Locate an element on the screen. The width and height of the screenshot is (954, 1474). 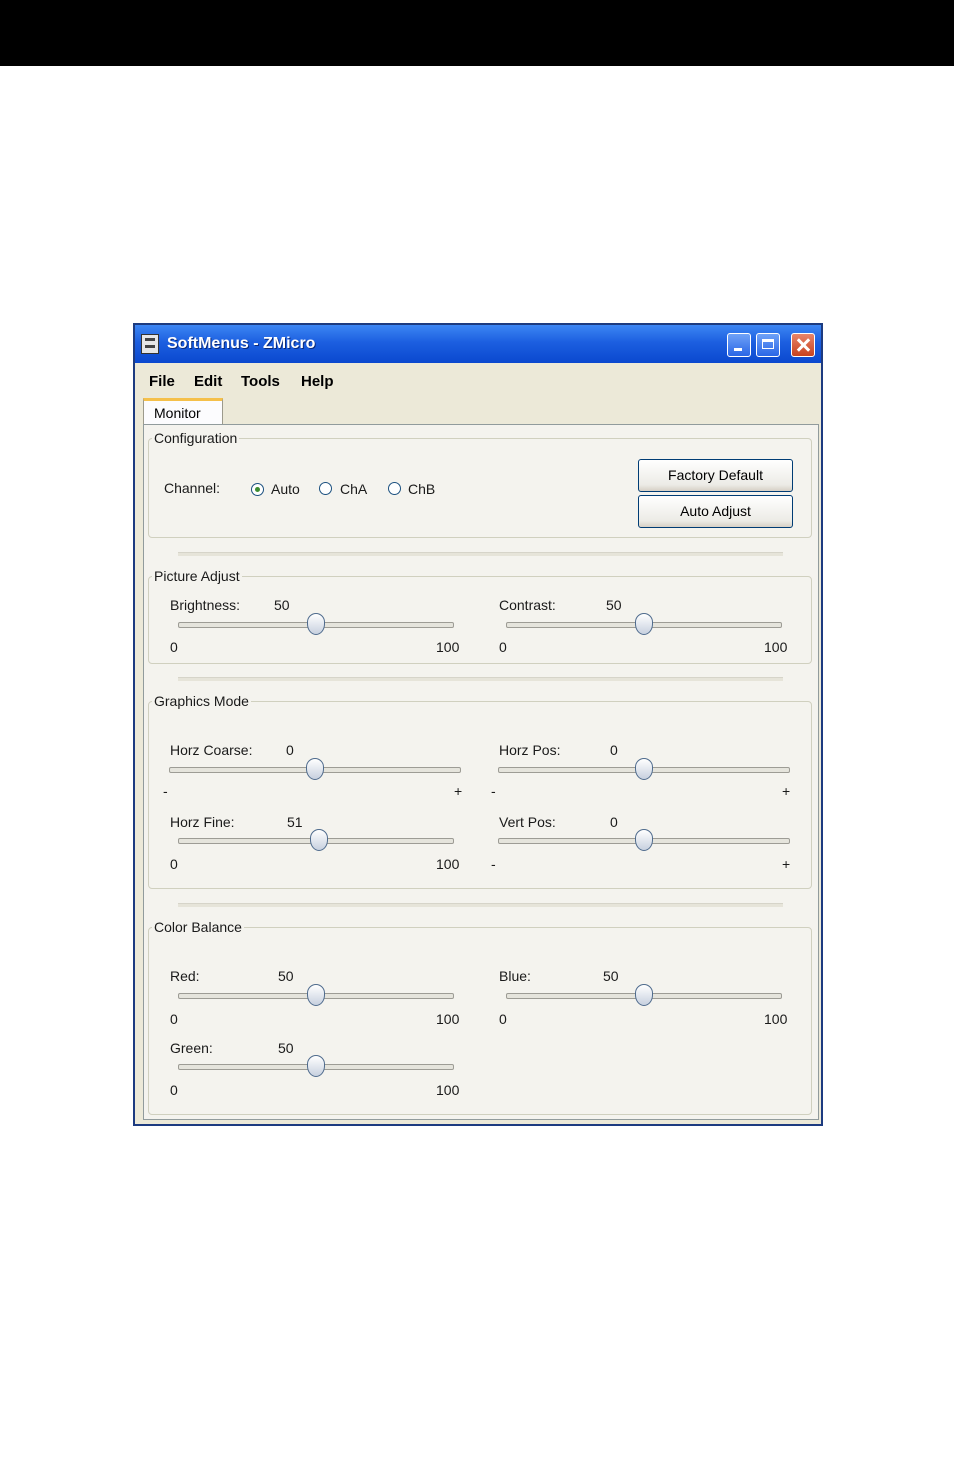
color-balance-title: Color Balance is located at coordinates (198, 927).